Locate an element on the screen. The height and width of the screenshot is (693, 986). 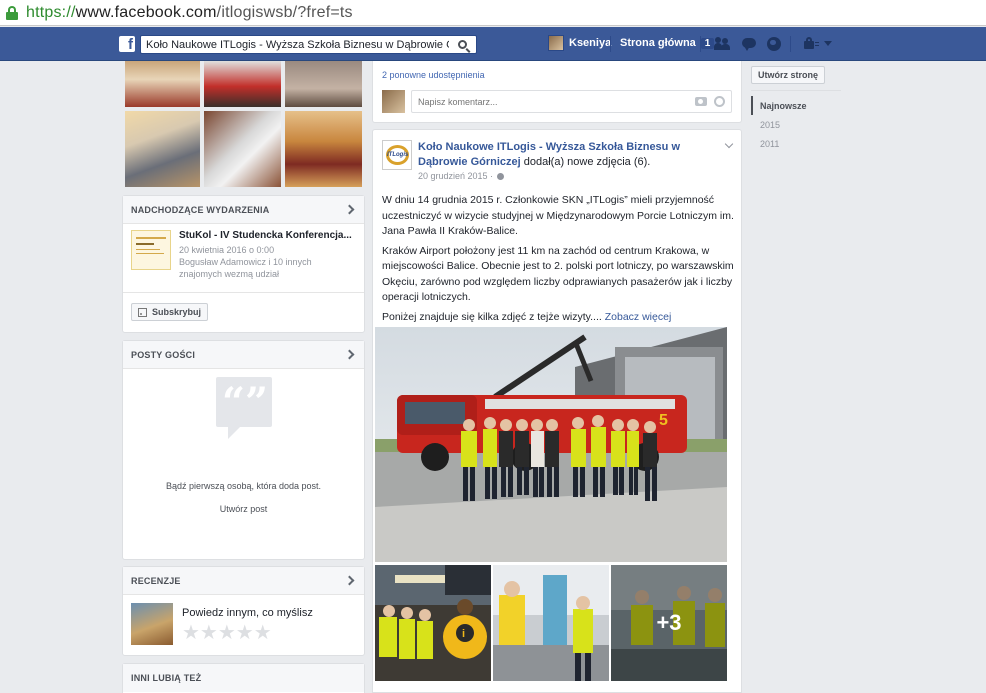
comment-box is located at coordinates (571, 101).